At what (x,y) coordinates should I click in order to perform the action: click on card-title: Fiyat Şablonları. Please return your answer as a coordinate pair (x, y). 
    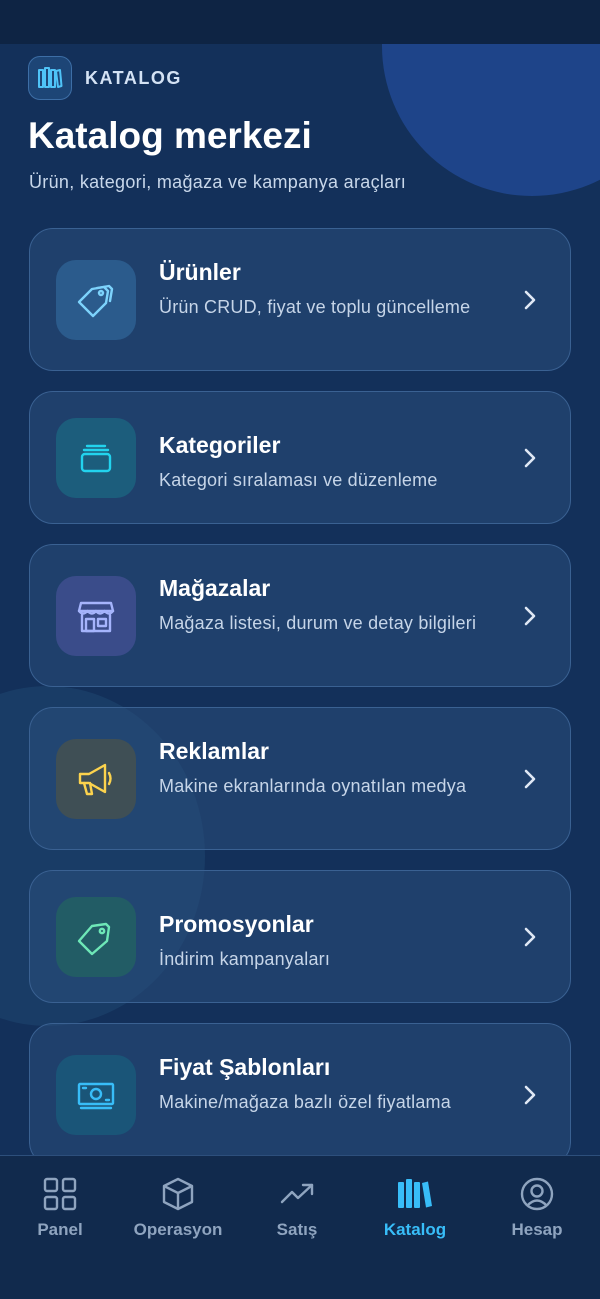
    Looking at the image, I should click on (245, 1067).